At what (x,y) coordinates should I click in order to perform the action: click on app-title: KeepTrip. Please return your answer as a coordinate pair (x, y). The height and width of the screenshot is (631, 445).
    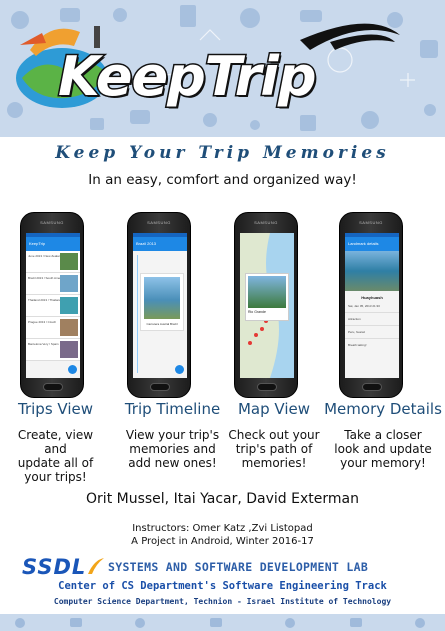
    Looking at the image, I should click on (53, 244).